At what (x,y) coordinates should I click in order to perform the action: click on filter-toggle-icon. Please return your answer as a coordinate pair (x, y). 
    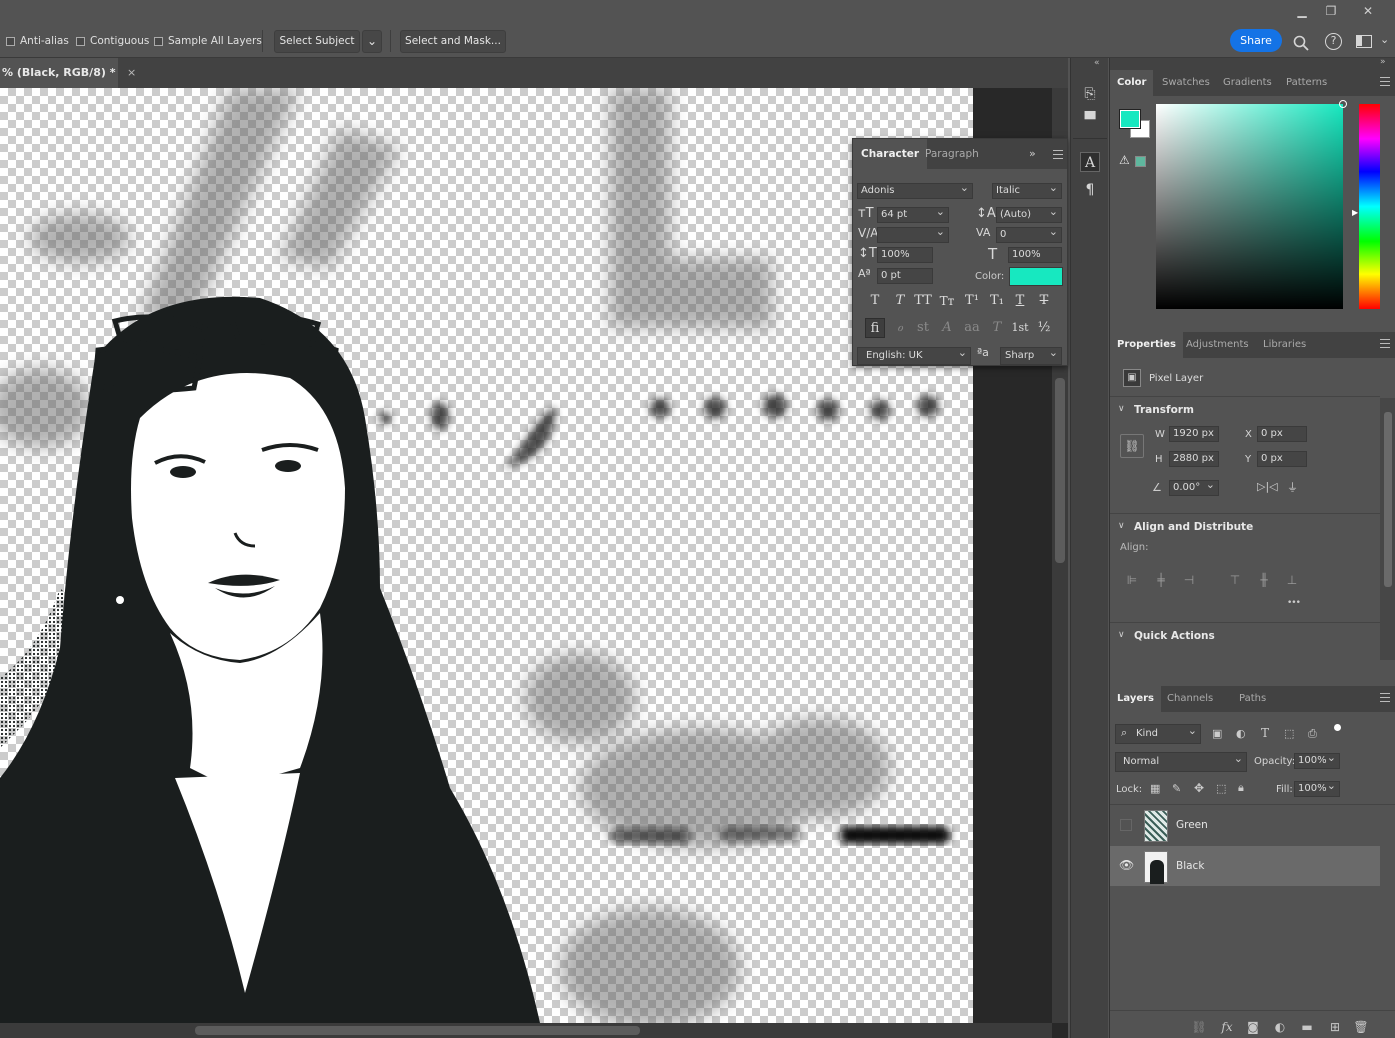
    Looking at the image, I should click on (1337, 727).